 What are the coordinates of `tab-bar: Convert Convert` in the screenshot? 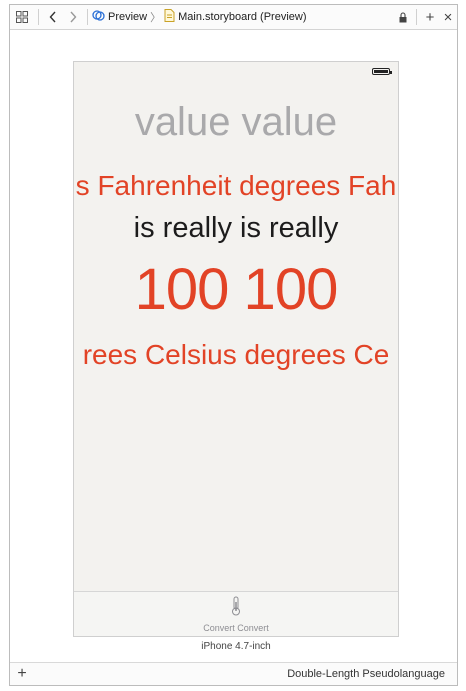 It's located at (236, 613).